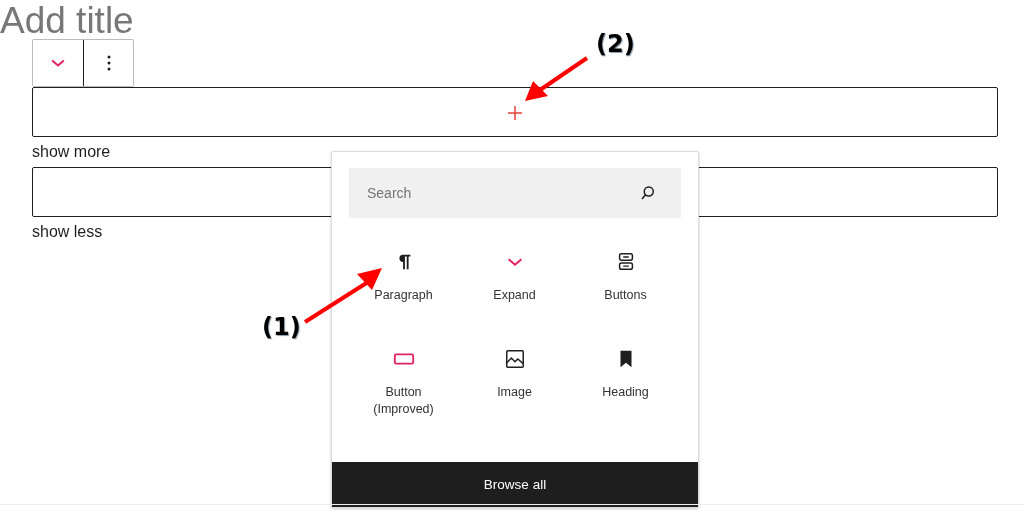  What do you see at coordinates (281, 327) in the screenshot?
I see `annotation-label: (1)` at bounding box center [281, 327].